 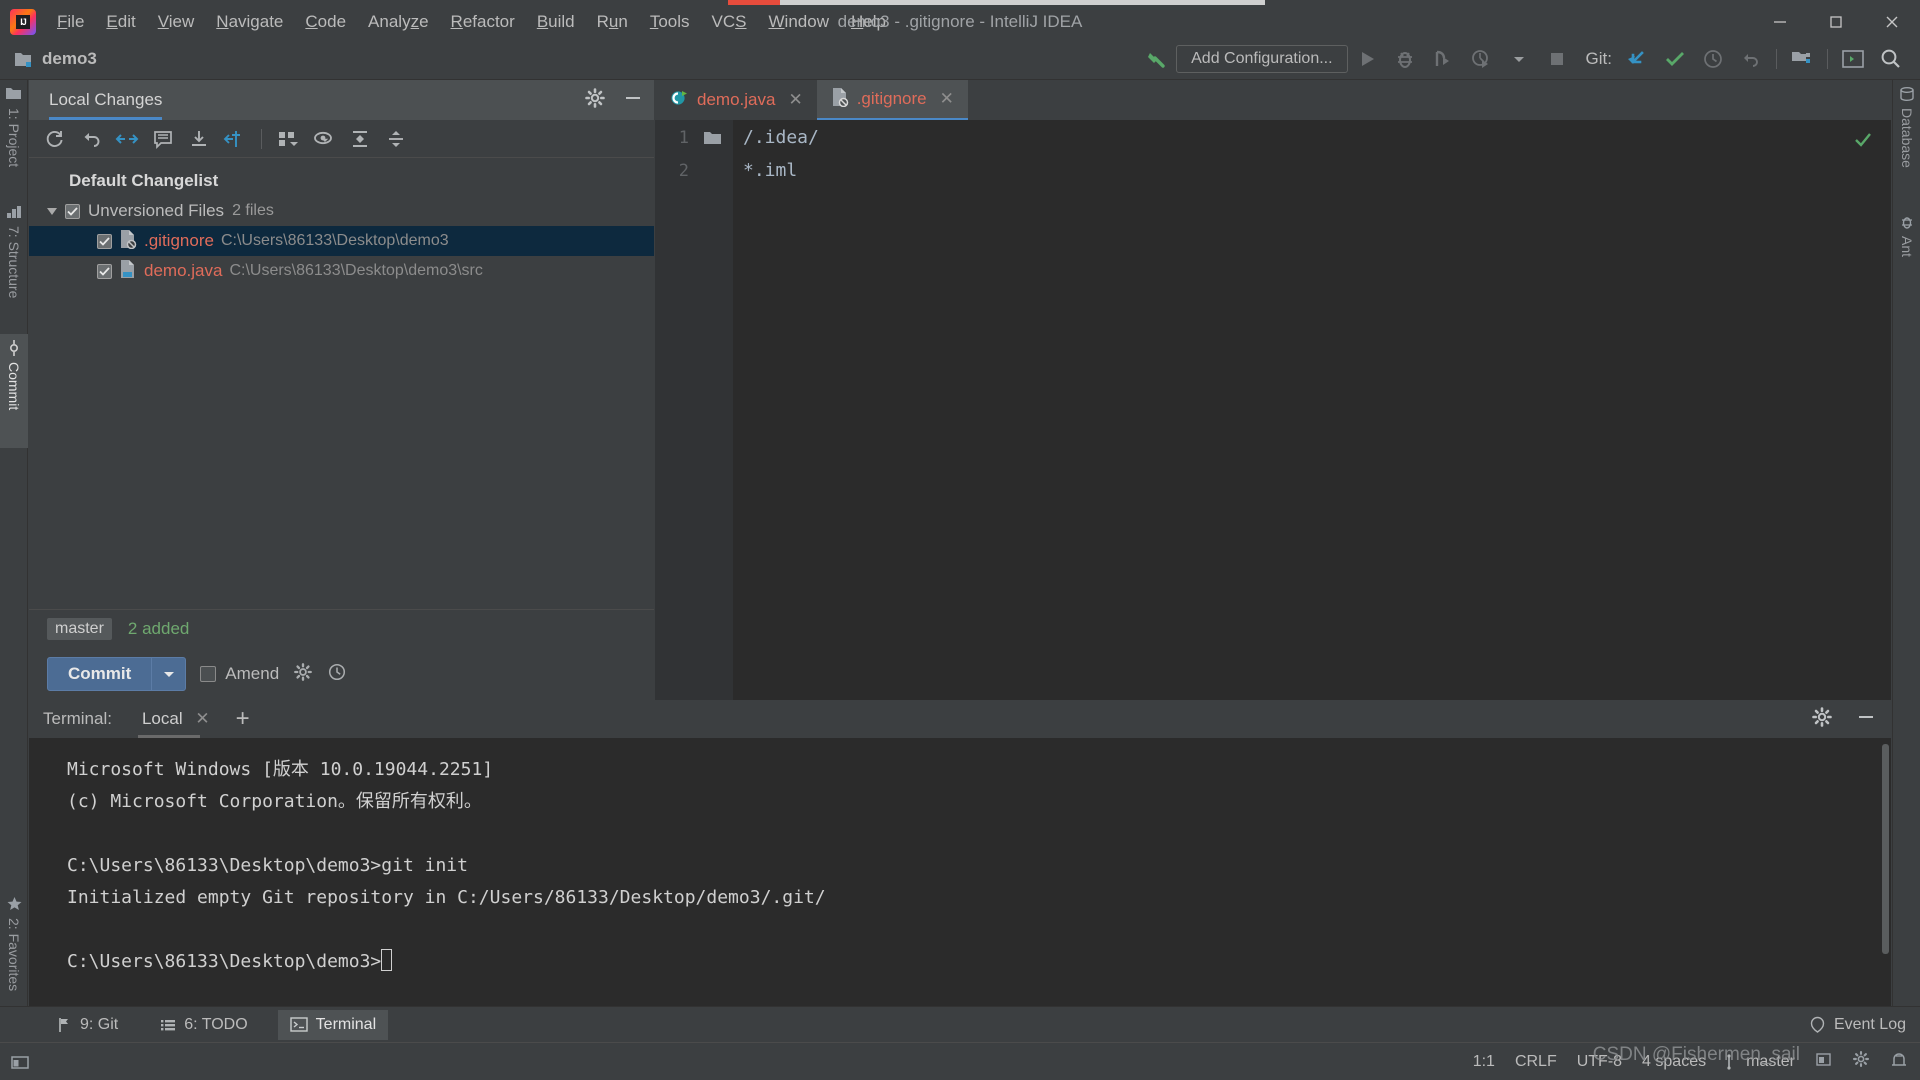 What do you see at coordinates (1861, 1061) in the screenshot?
I see `settings-gear-icon` at bounding box center [1861, 1061].